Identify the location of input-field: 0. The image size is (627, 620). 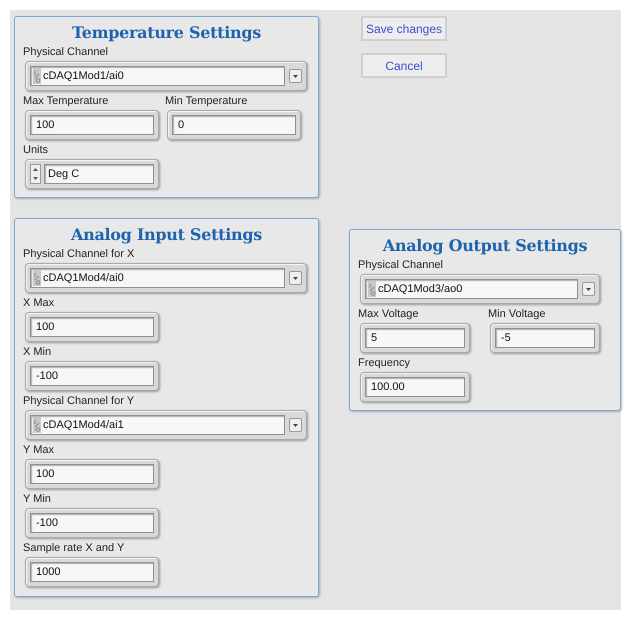
(234, 125).